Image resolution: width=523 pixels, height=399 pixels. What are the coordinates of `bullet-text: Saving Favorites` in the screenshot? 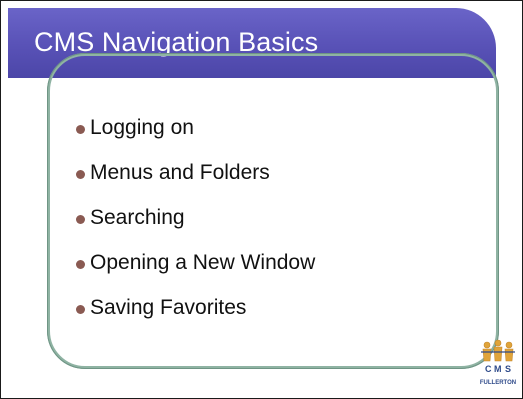 It's located at (168, 307).